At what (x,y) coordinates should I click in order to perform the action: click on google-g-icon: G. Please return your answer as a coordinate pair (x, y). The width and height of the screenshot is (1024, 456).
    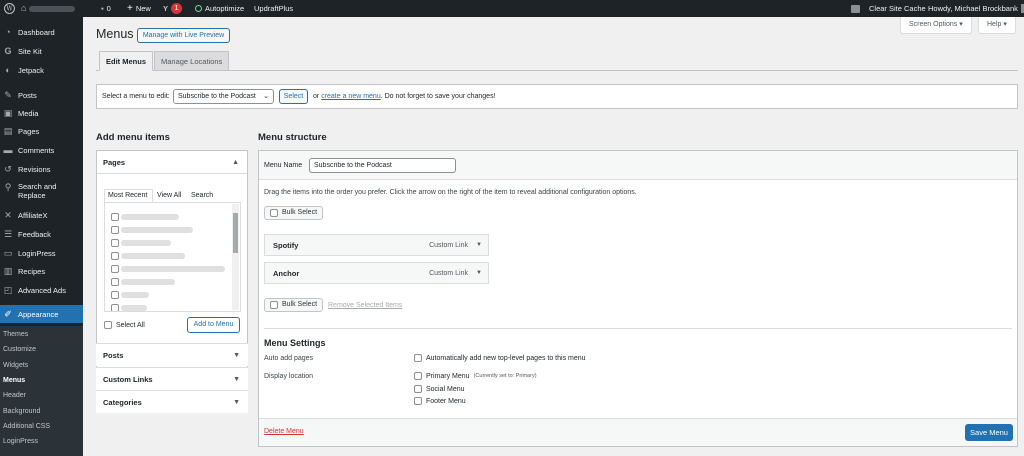
    Looking at the image, I should click on (8, 51).